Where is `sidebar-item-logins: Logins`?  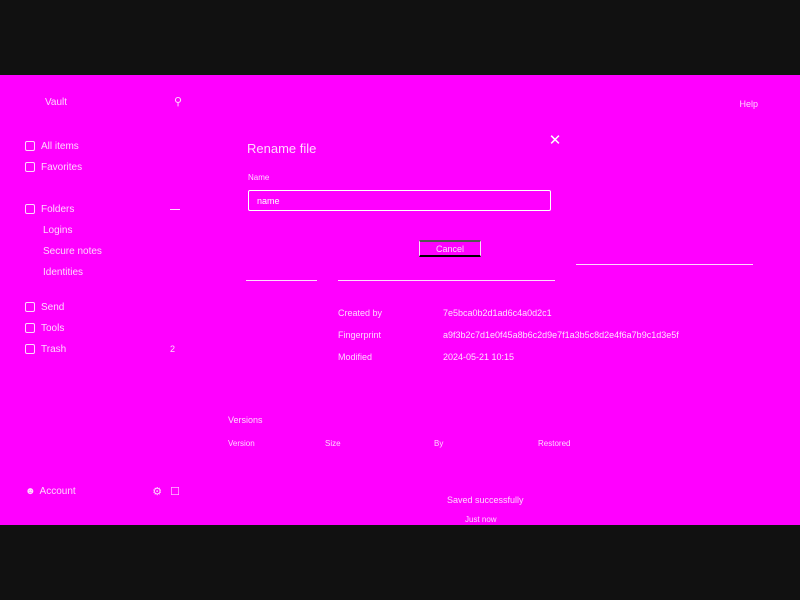 sidebar-item-logins: Logins is located at coordinates (57, 230).